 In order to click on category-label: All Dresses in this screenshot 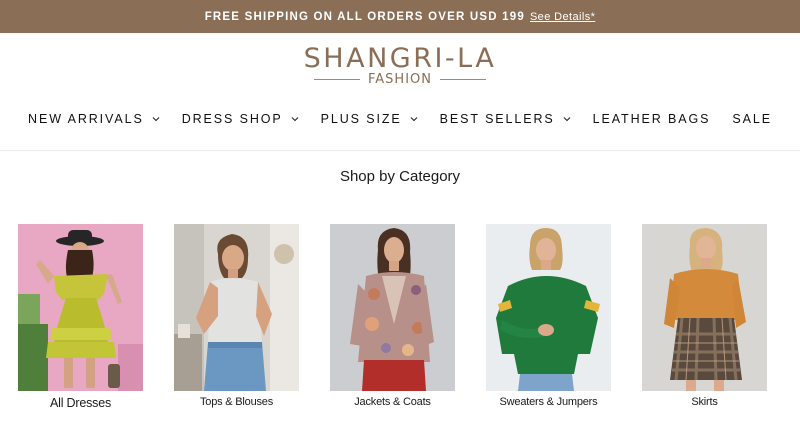, I will do `click(80, 403)`.